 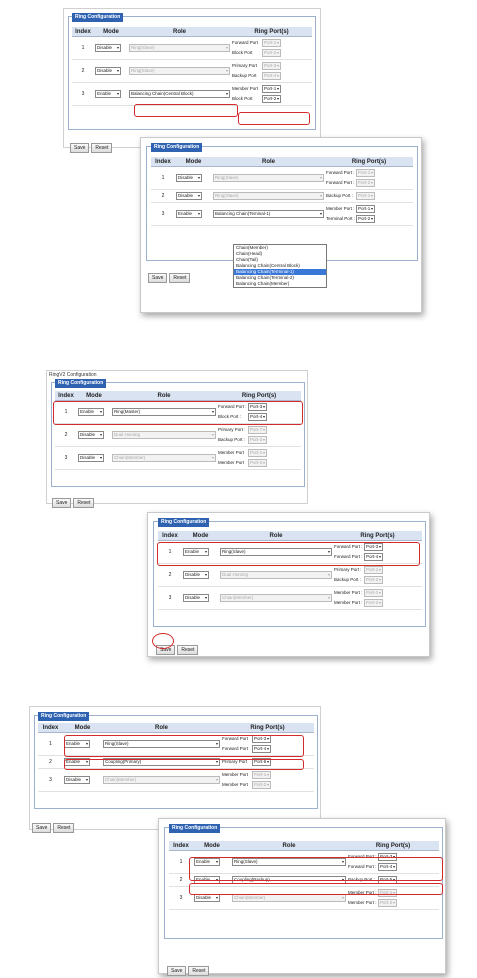 I want to click on port-label: Block Port, so click(x=242, y=98).